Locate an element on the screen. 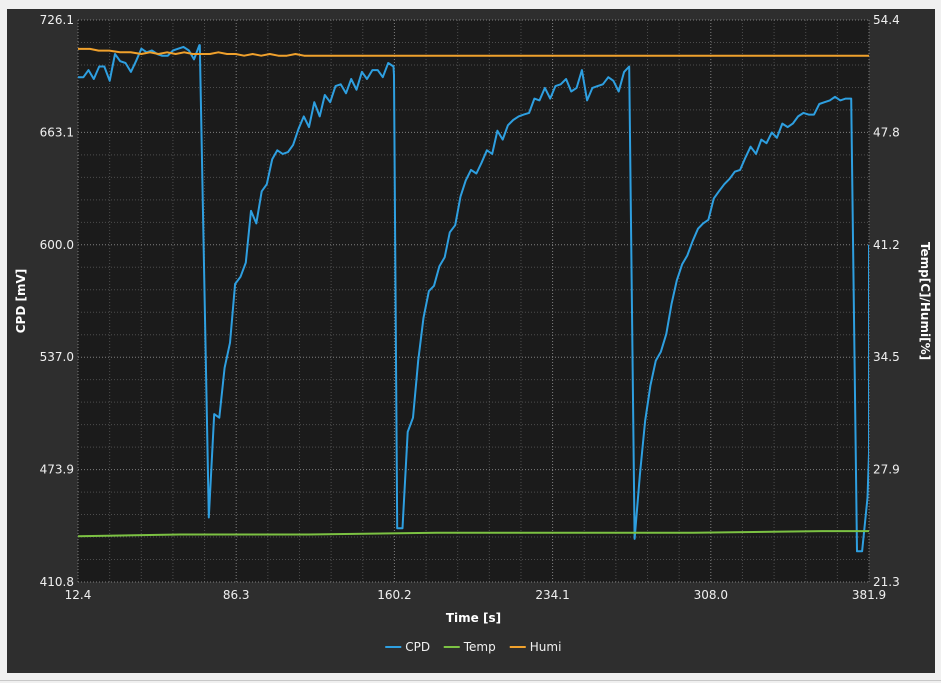  y-right-tick-label: 41.2 is located at coordinates (886, 245).